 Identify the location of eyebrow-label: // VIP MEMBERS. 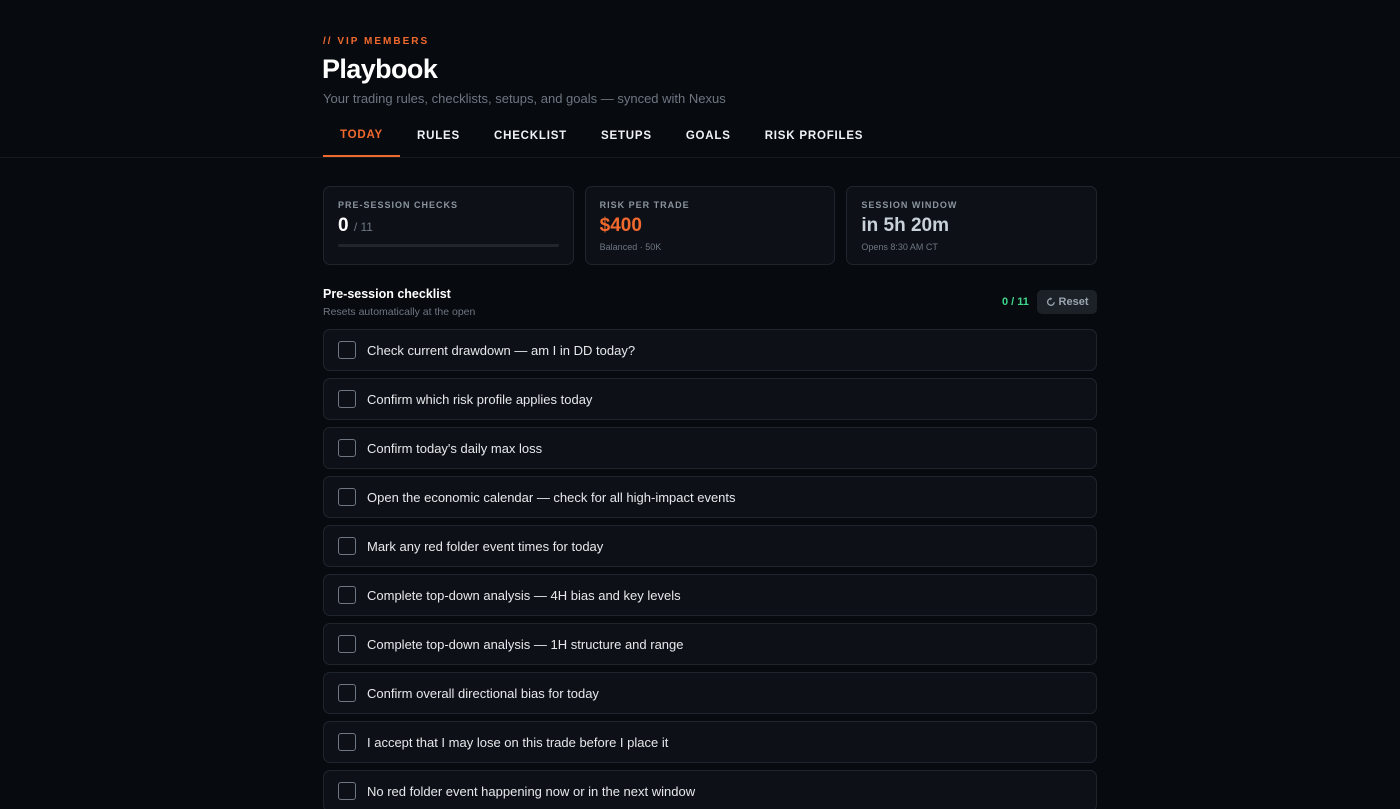
(376, 41).